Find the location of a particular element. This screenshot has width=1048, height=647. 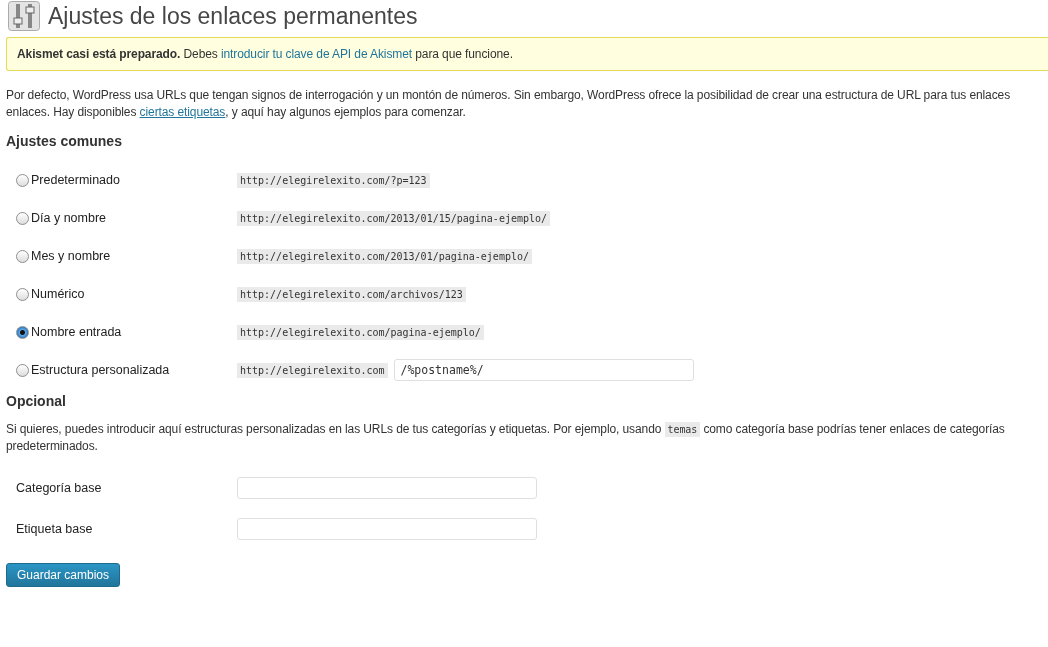

notice-text: Akismet casi está preparado. Debes introducir tu clave de API de Akismet para que funcione. is located at coordinates (265, 54).